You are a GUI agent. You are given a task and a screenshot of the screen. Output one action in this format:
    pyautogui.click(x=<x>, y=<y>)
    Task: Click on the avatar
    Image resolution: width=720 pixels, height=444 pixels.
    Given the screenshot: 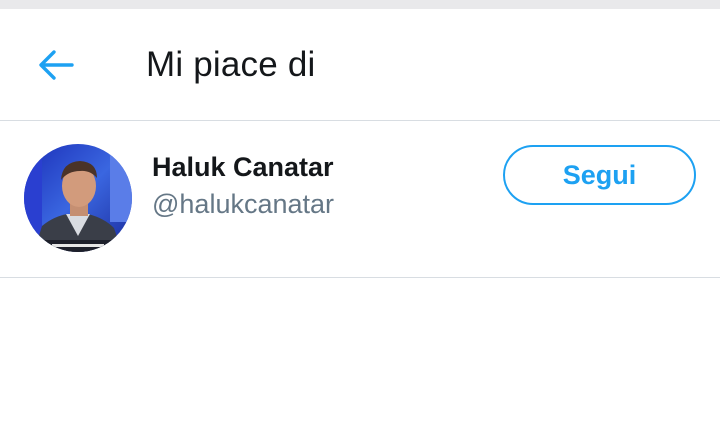 What is the action you would take?
    pyautogui.click(x=78, y=198)
    